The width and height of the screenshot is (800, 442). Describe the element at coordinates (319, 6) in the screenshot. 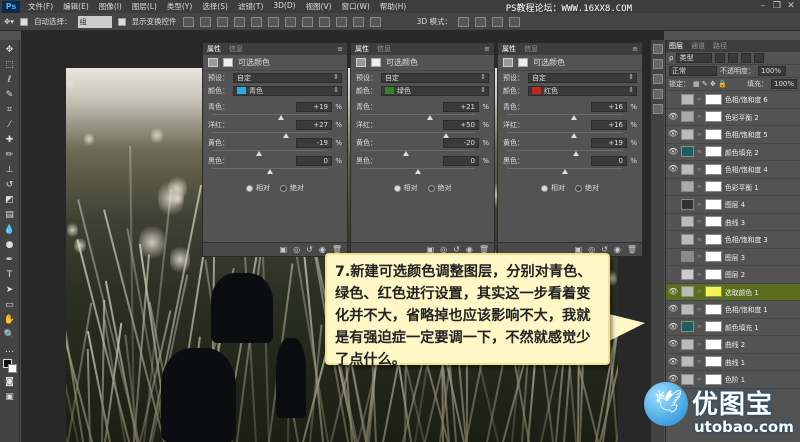

I see `menu-item: 视图(V)` at that location.